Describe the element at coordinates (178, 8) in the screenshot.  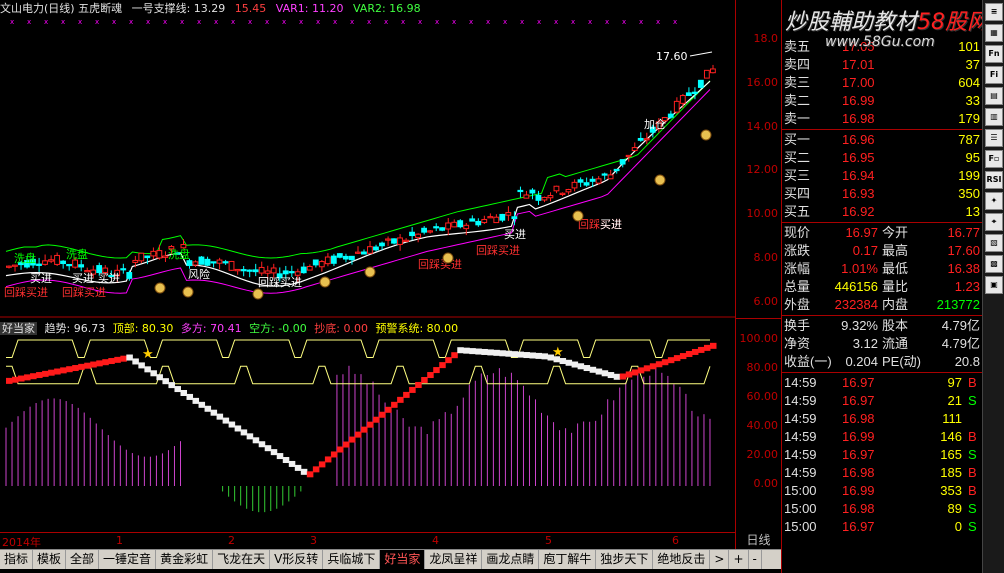
I see `support-line-label: 一号支撑线: 13.29` at that location.